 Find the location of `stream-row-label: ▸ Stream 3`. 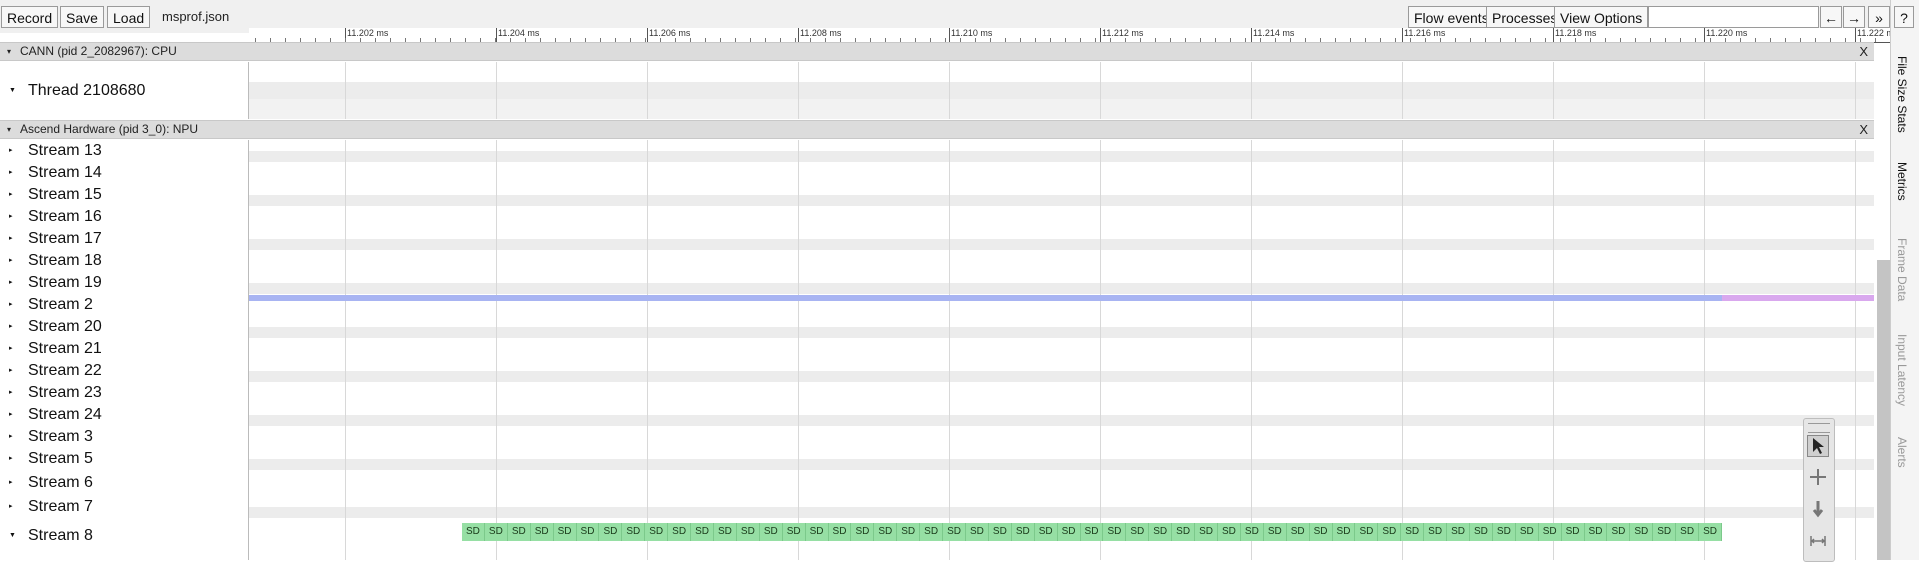

stream-row-label: ▸ Stream 3 is located at coordinates (124, 437).